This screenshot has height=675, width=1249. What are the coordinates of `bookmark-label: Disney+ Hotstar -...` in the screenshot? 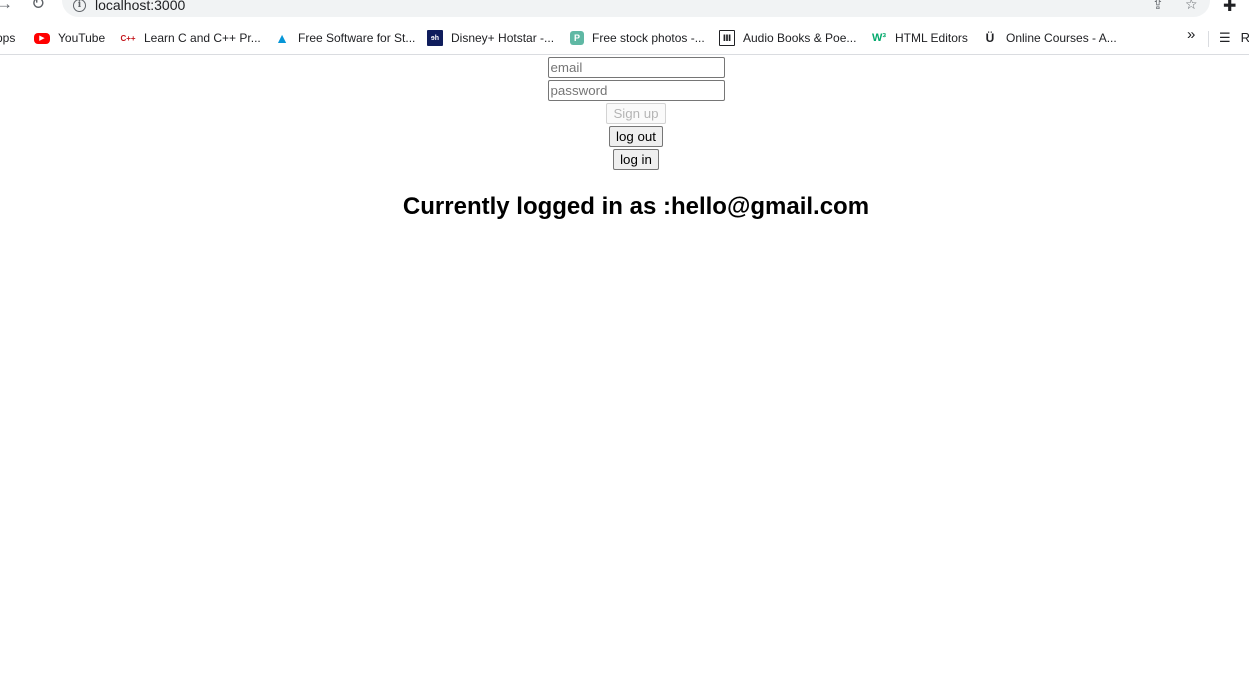 It's located at (503, 38).